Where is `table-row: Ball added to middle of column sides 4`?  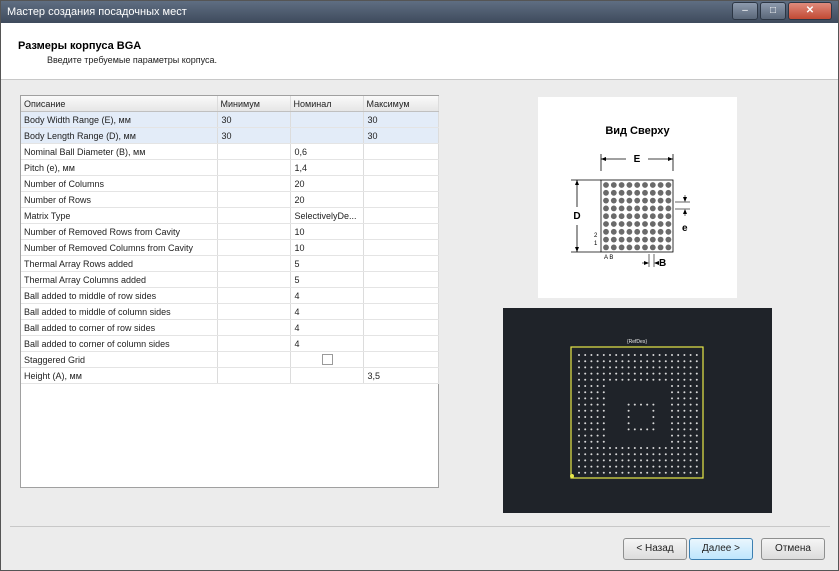
table-row: Ball added to middle of column sides 4 is located at coordinates (230, 311).